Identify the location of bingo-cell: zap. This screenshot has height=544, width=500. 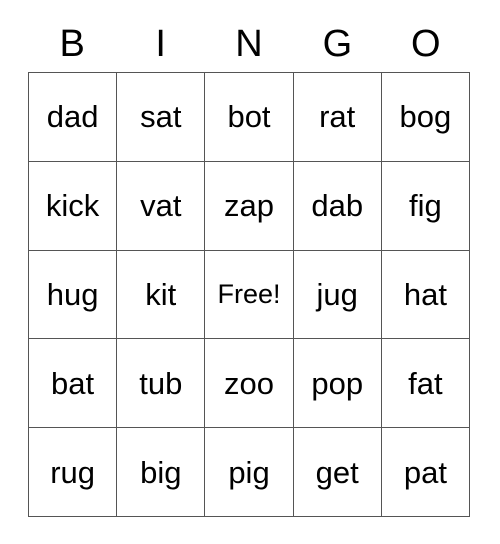
(249, 206).